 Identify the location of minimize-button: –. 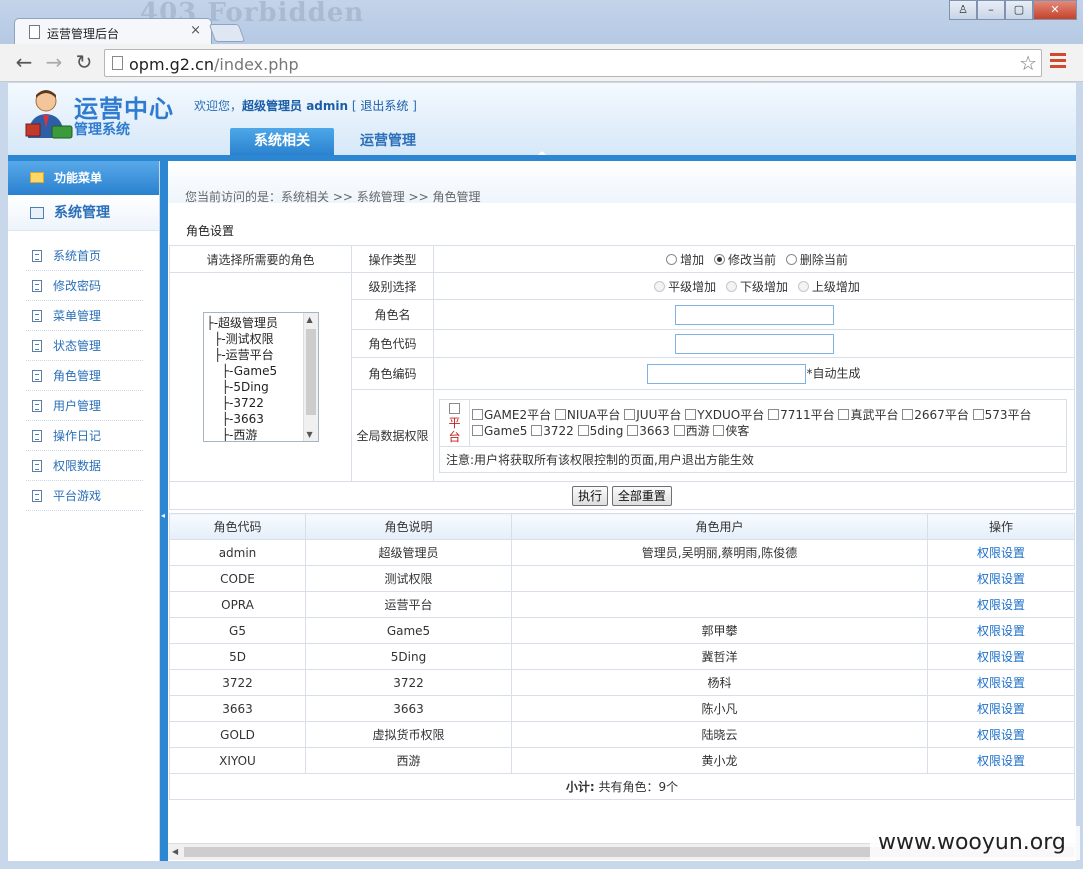
(991, 10).